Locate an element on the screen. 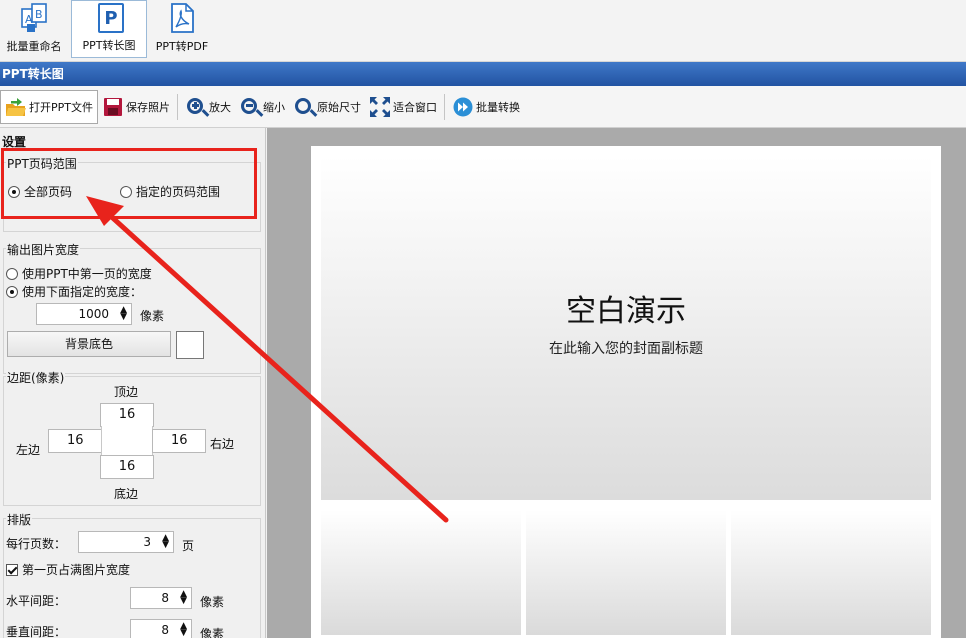 This screenshot has width=966, height=638. batch-convert-label: 批量转换 is located at coordinates (498, 107).